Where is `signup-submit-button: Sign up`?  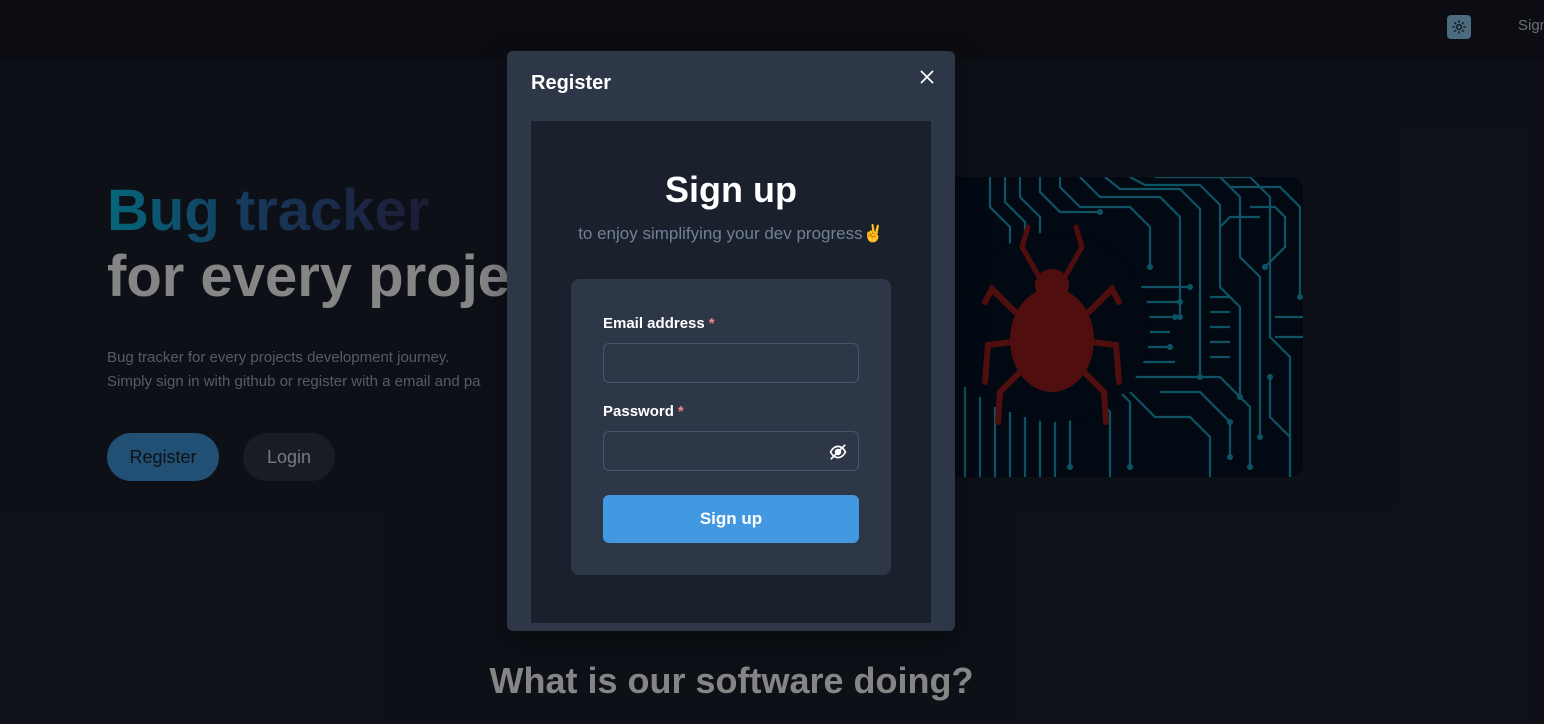
signup-submit-button: Sign up is located at coordinates (731, 519).